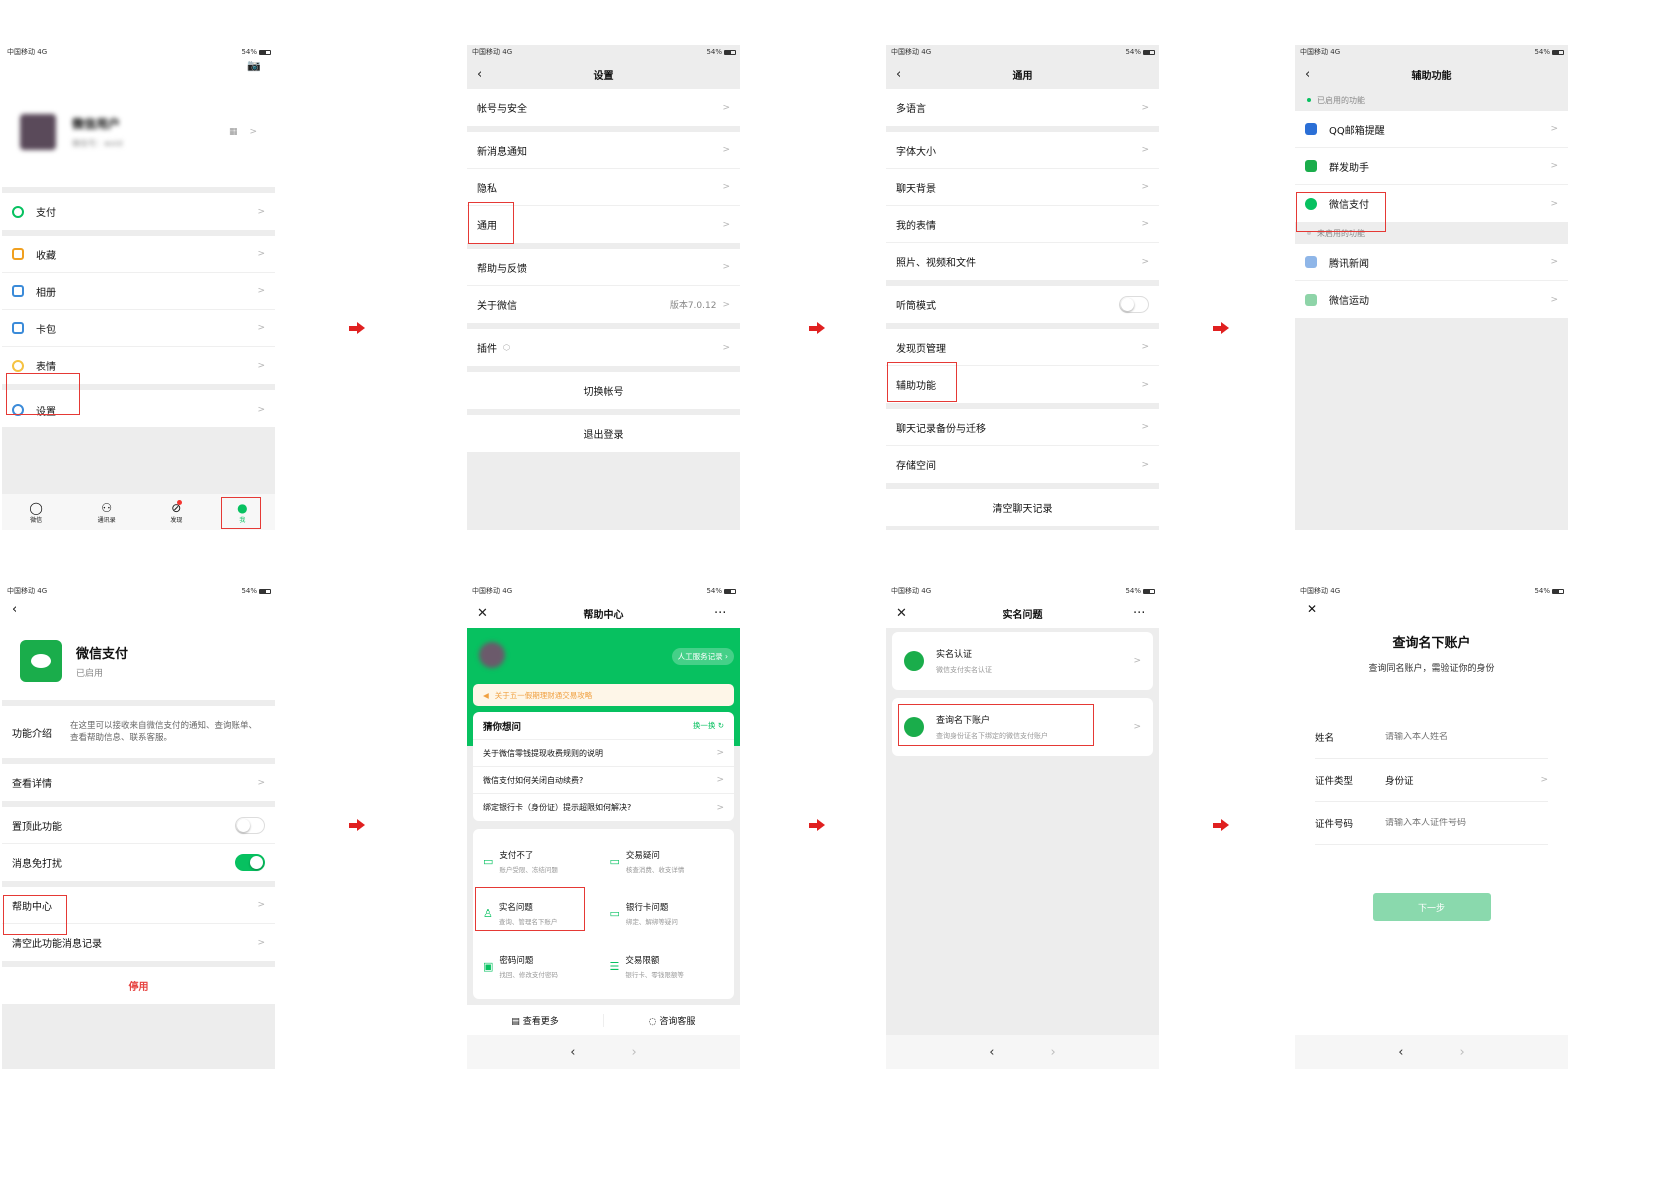 The height and width of the screenshot is (1198, 1671). Describe the element at coordinates (603, 267) in the screenshot. I see `row-help-feedback: 帮助与反馈 >` at that location.